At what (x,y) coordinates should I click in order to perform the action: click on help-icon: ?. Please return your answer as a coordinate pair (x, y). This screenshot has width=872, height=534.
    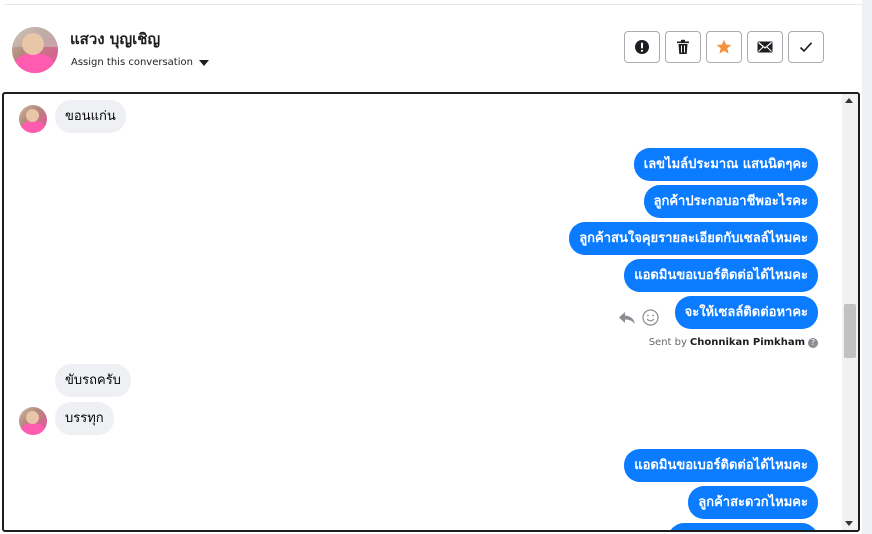
    Looking at the image, I should click on (813, 342).